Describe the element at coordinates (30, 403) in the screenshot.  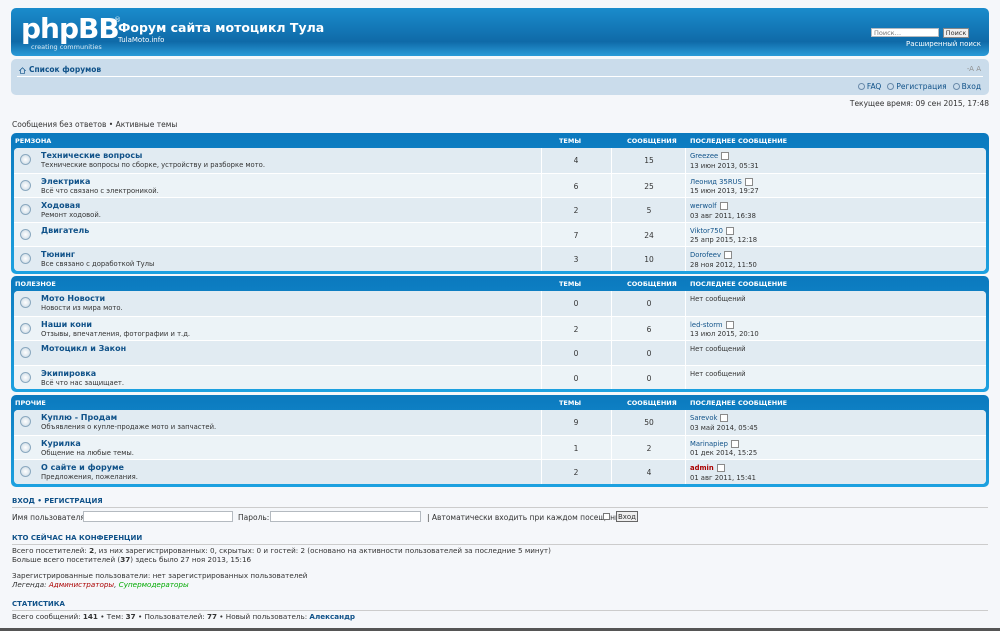
I see `category-title: ПРОЧИЕ` at that location.